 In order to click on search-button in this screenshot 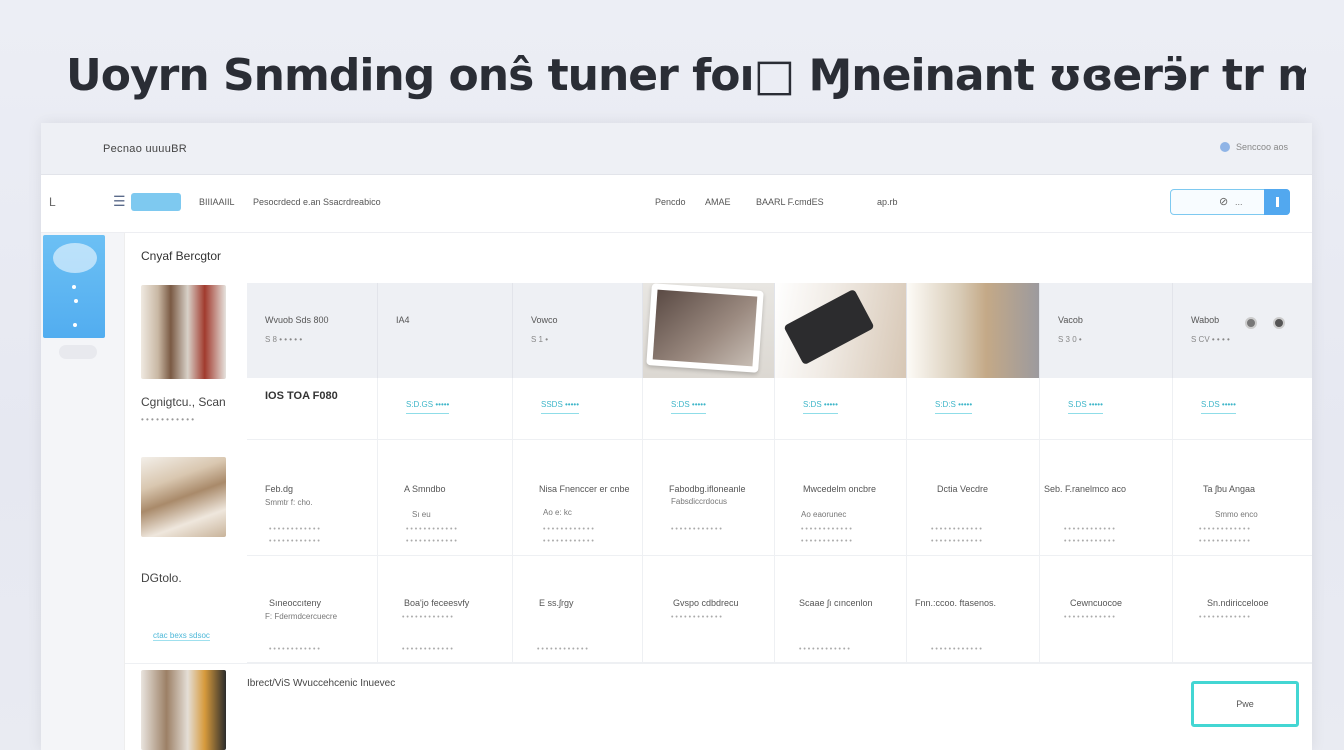, I will do `click(1277, 202)`.